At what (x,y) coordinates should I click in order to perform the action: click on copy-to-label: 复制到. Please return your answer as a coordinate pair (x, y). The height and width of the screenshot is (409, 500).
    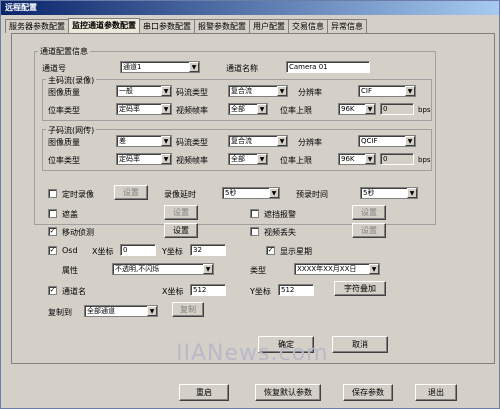
    Looking at the image, I should click on (60, 312).